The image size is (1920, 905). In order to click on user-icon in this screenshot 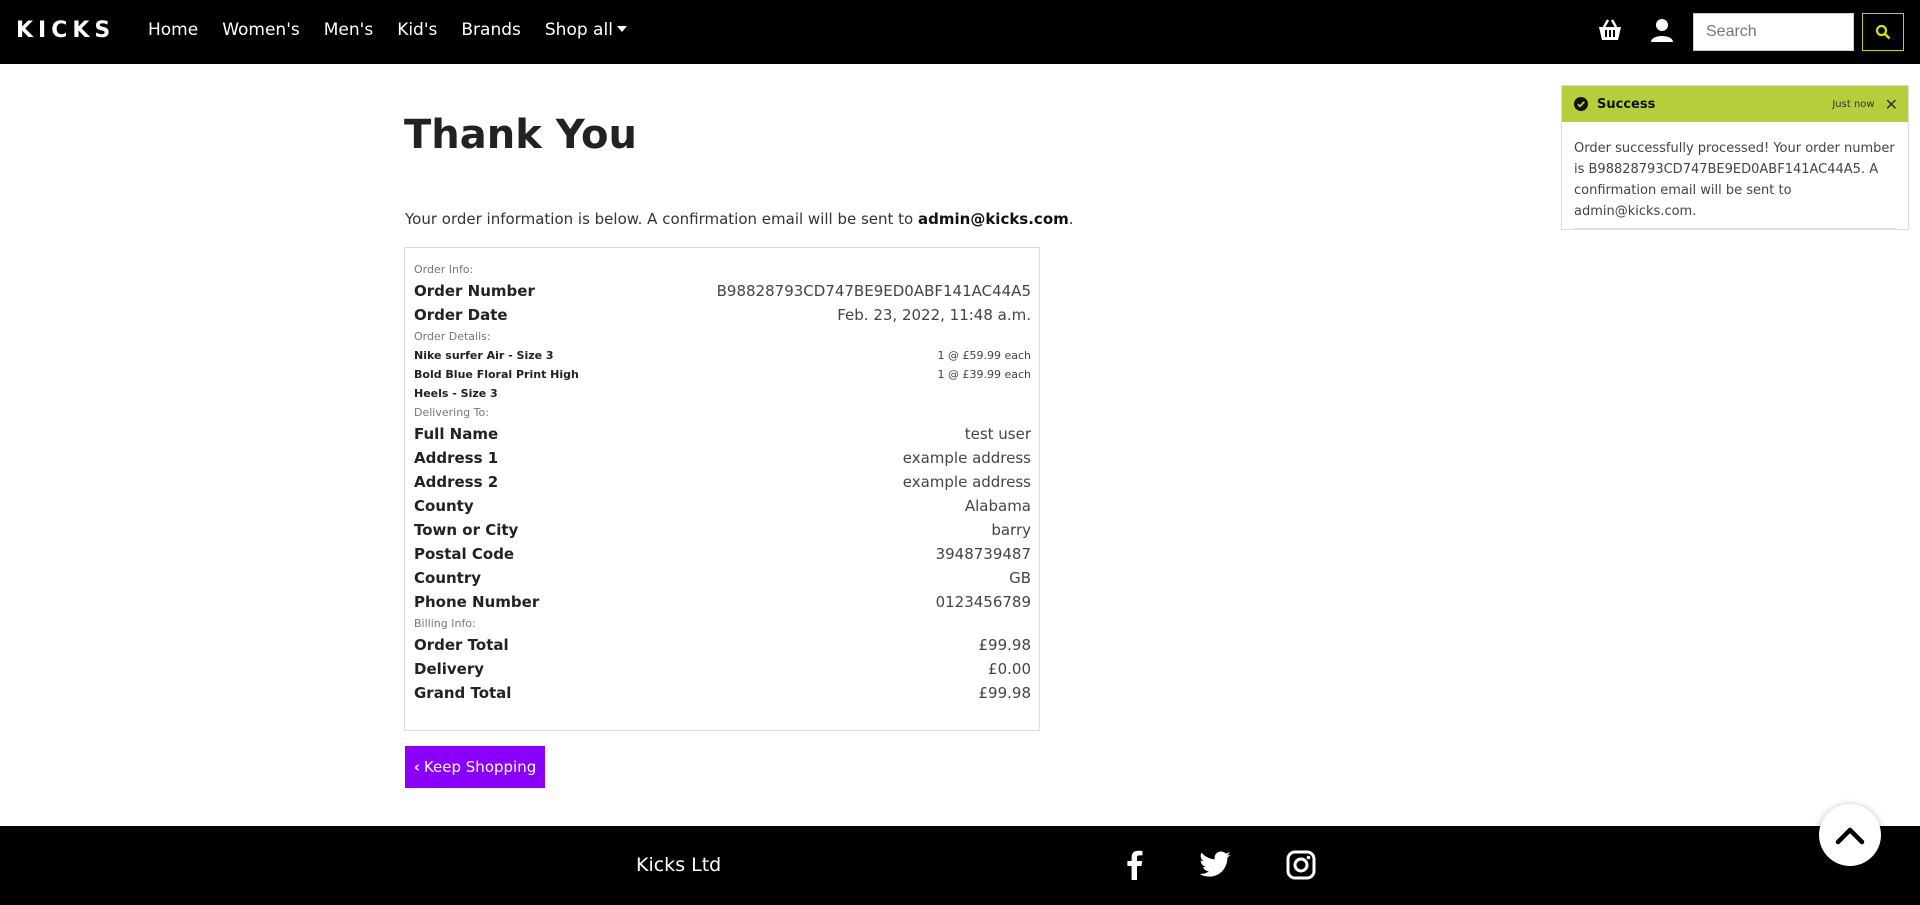, I will do `click(1662, 30)`.